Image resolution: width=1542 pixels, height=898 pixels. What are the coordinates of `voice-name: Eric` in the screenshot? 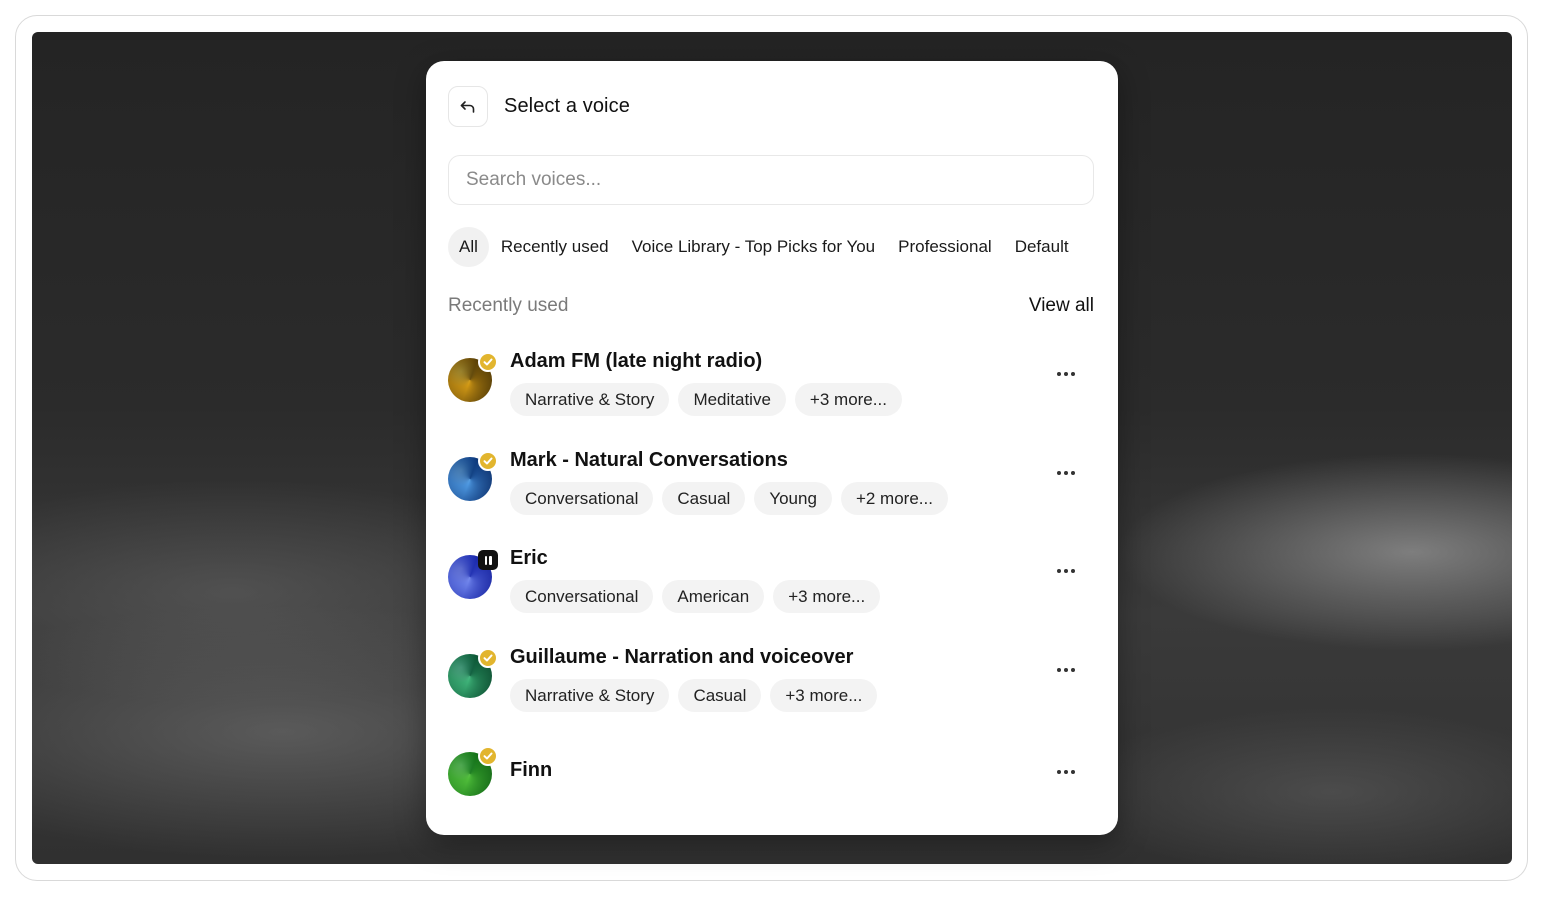 It's located at (529, 558).